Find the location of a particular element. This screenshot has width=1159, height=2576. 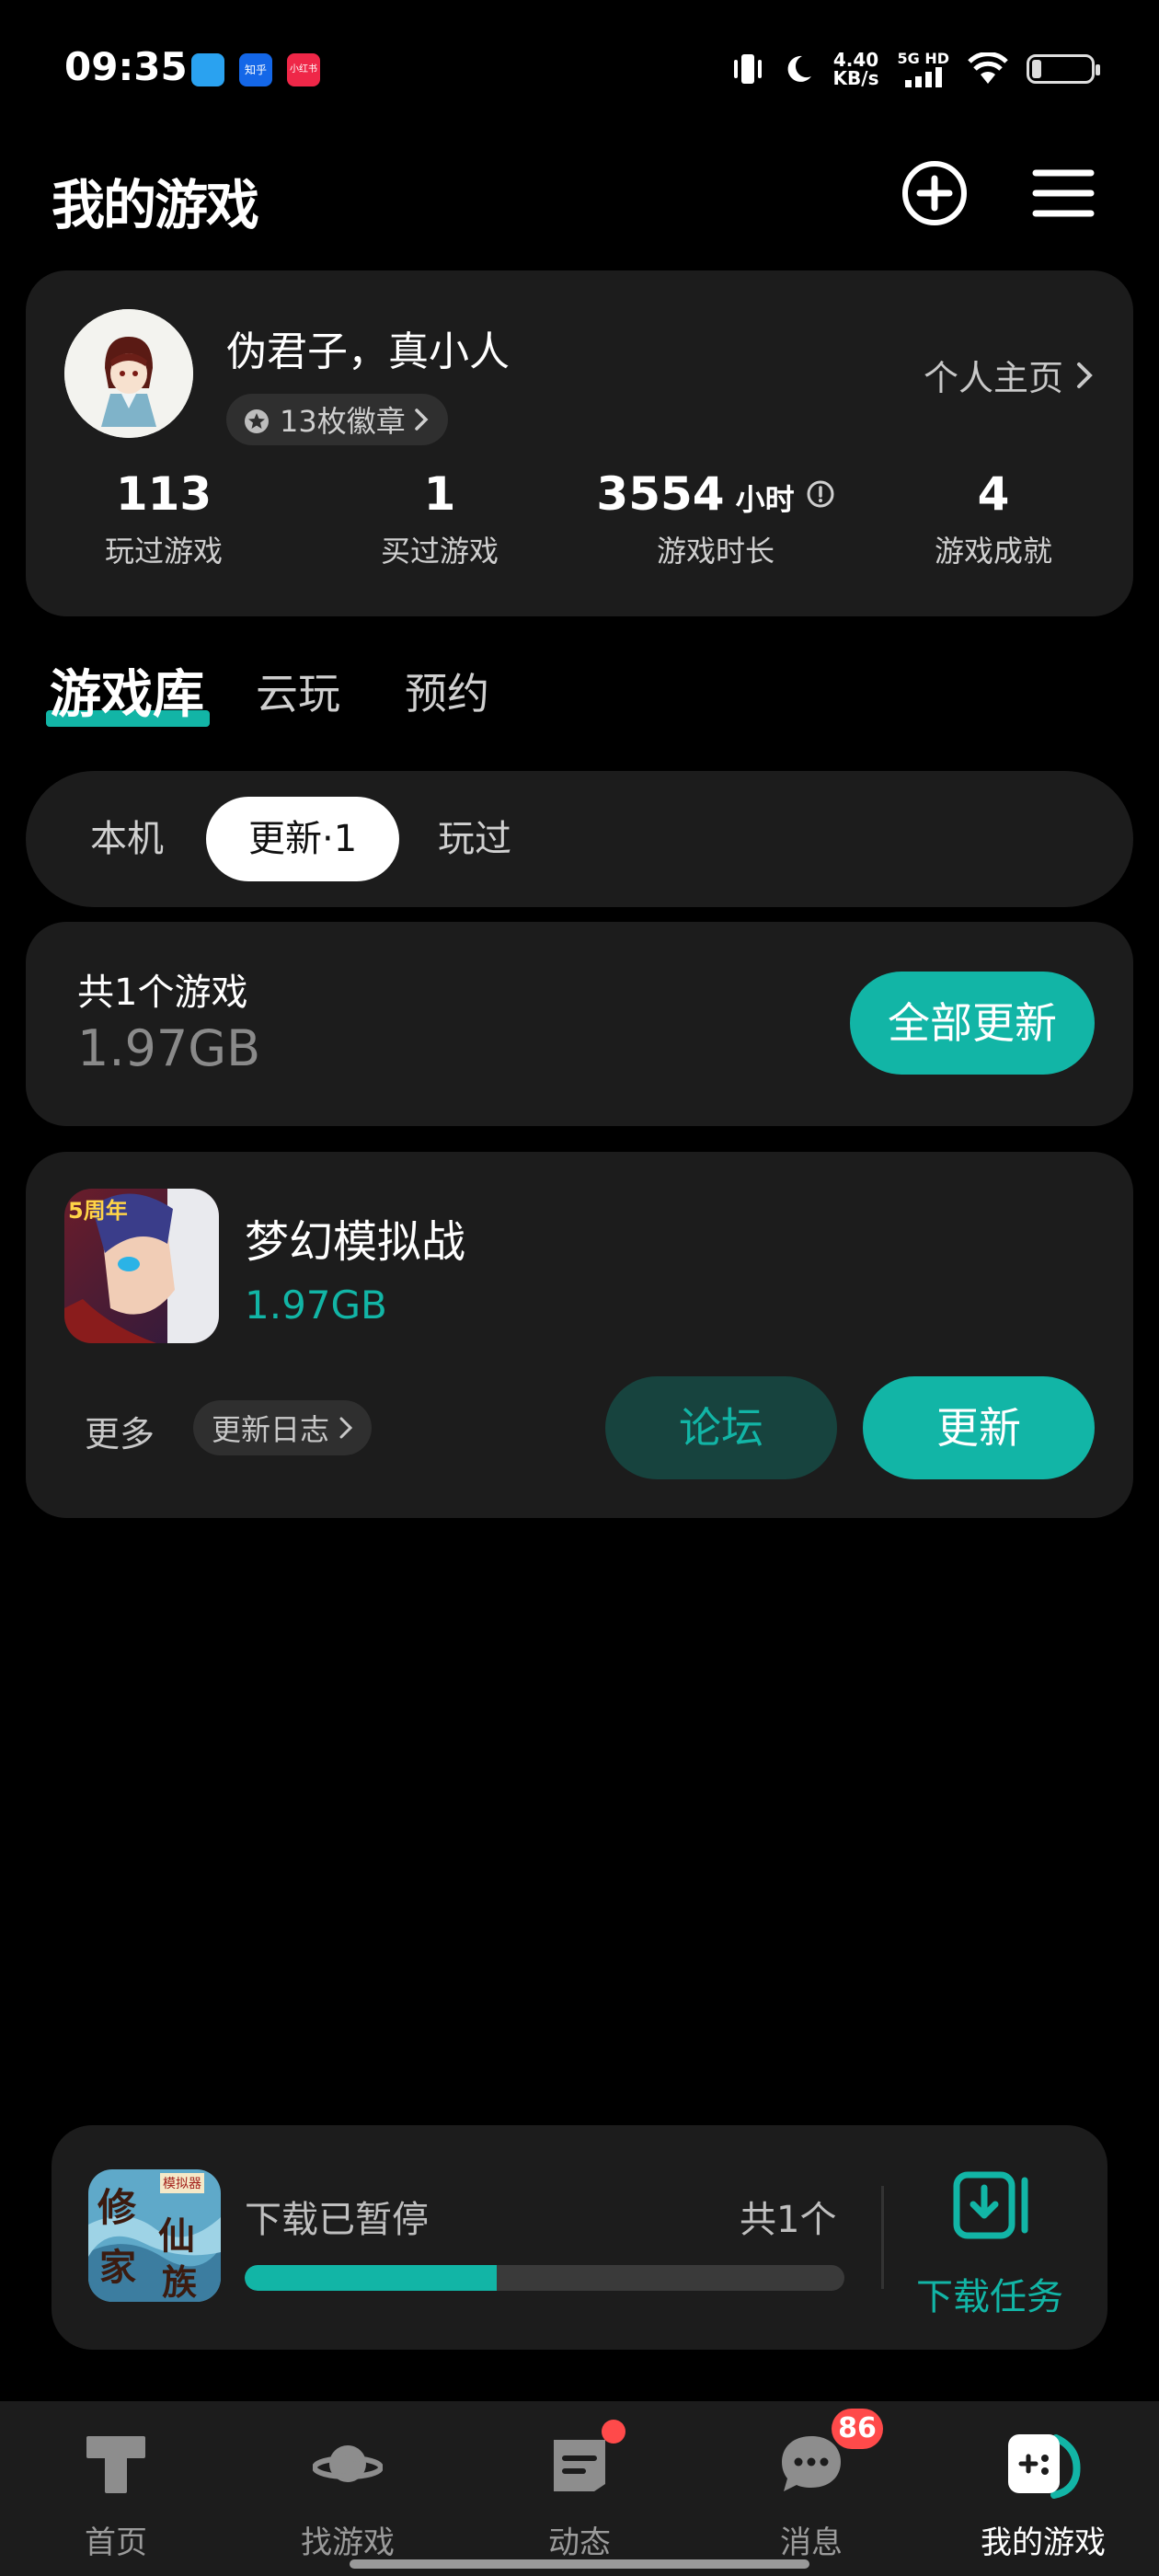

status-time: 09:35 is located at coordinates (126, 66).